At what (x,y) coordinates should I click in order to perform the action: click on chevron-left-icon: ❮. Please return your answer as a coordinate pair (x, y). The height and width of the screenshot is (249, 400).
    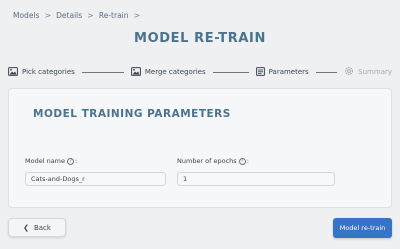
    Looking at the image, I should click on (26, 227).